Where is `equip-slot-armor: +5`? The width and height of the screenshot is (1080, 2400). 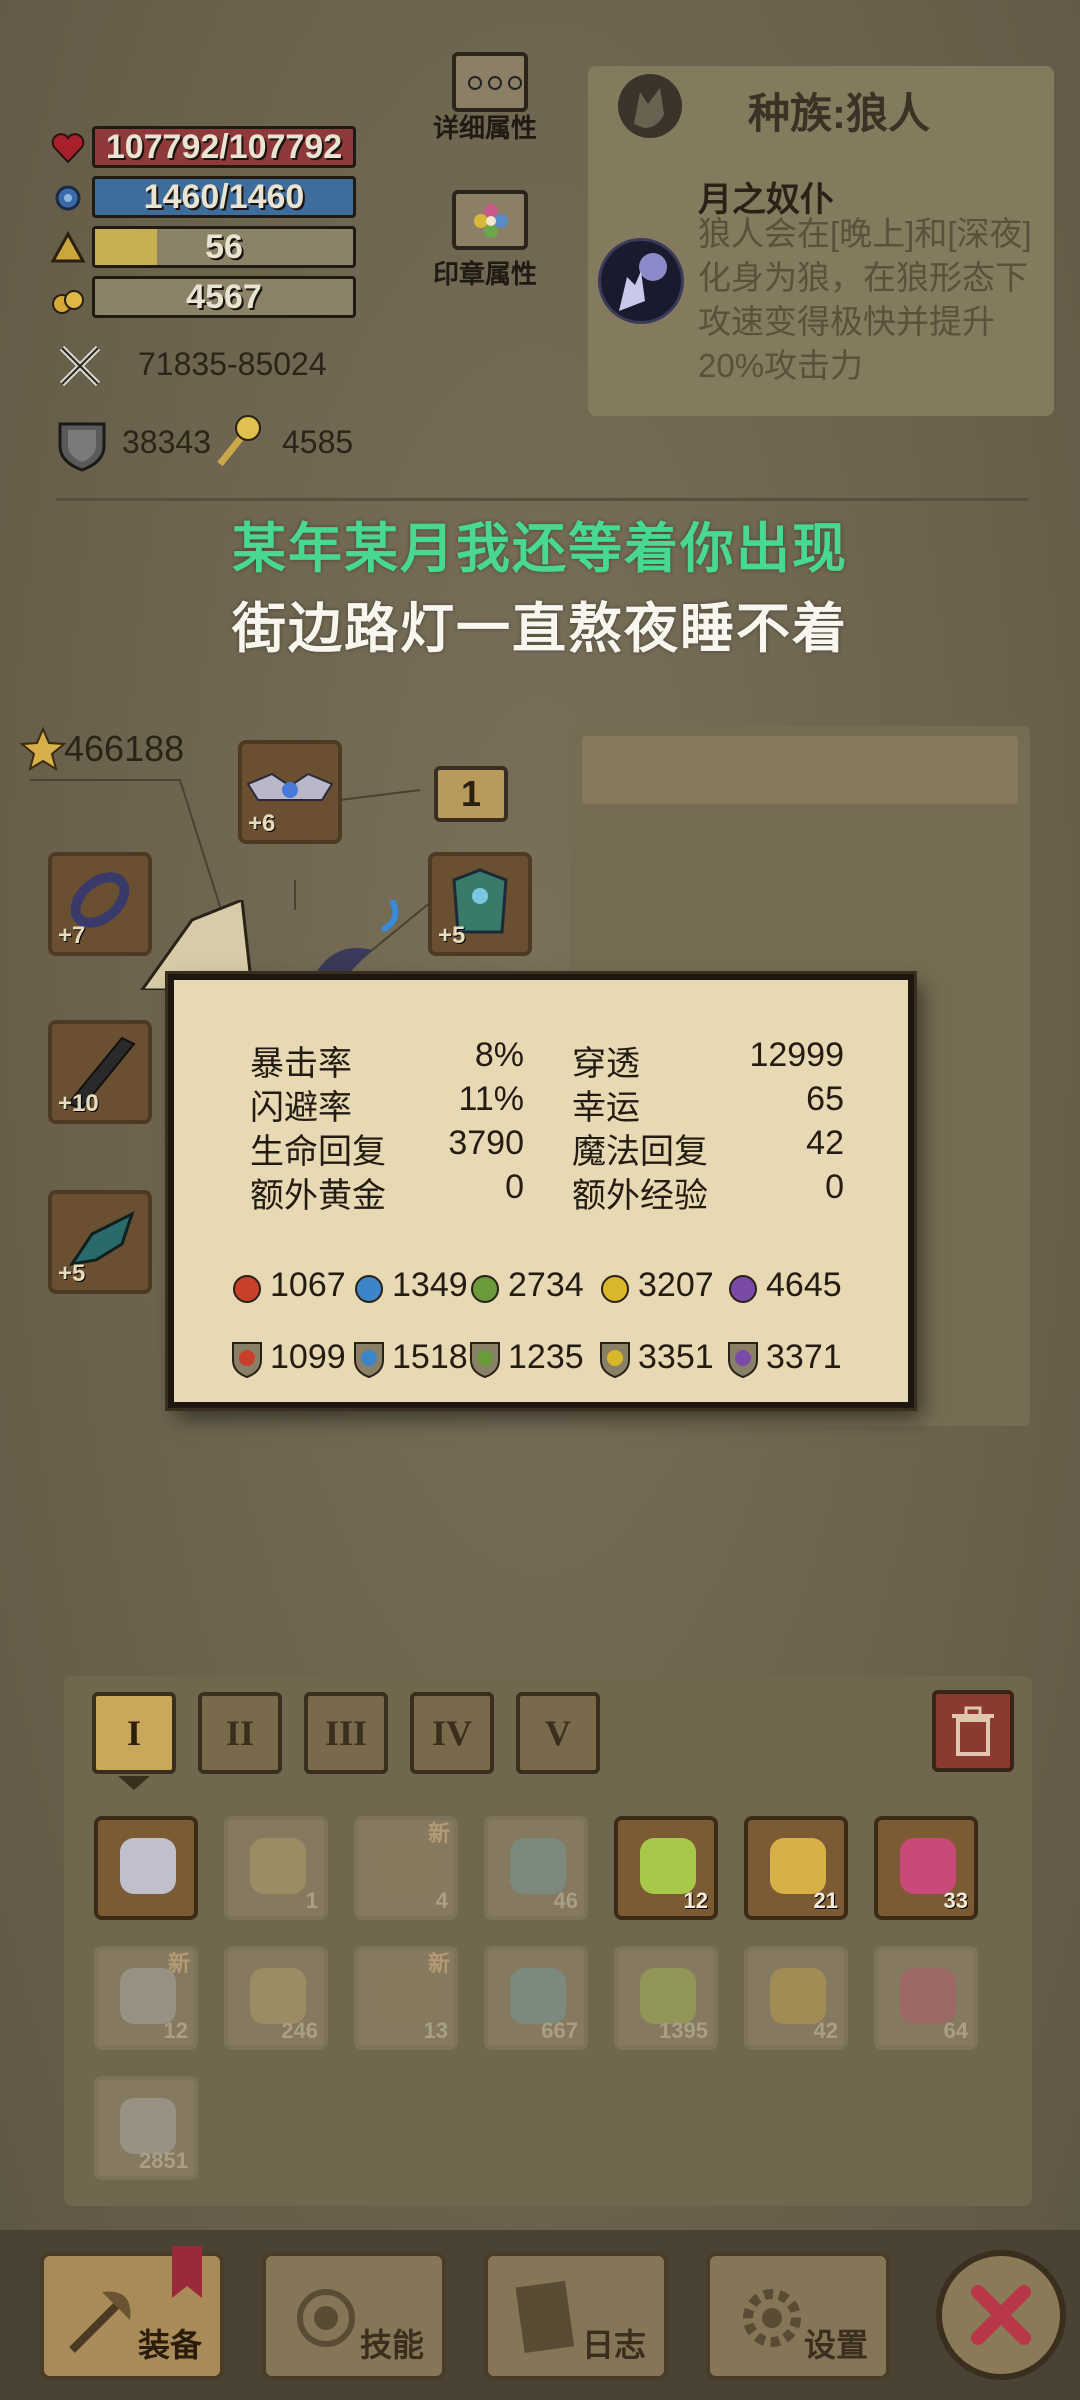 equip-slot-armor: +5 is located at coordinates (480, 904).